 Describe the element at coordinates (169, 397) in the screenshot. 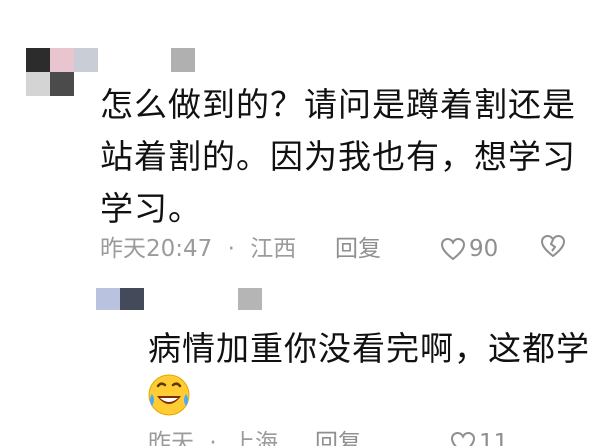

I see `laughing-crying-face-emoji` at that location.